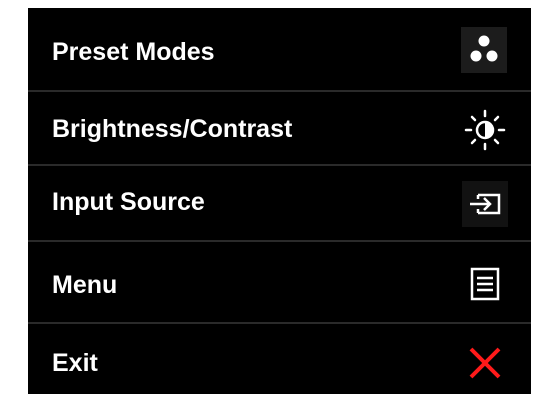  What do you see at coordinates (133, 52) in the screenshot?
I see `menu-item-label: Preset Modes` at bounding box center [133, 52].